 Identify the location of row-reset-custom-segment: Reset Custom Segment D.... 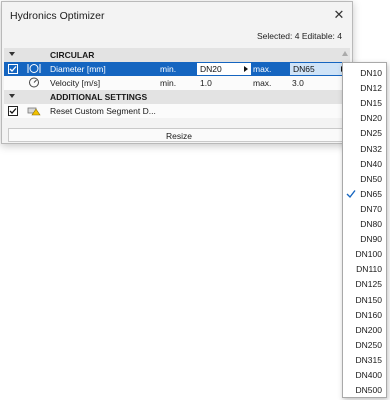
(177, 111).